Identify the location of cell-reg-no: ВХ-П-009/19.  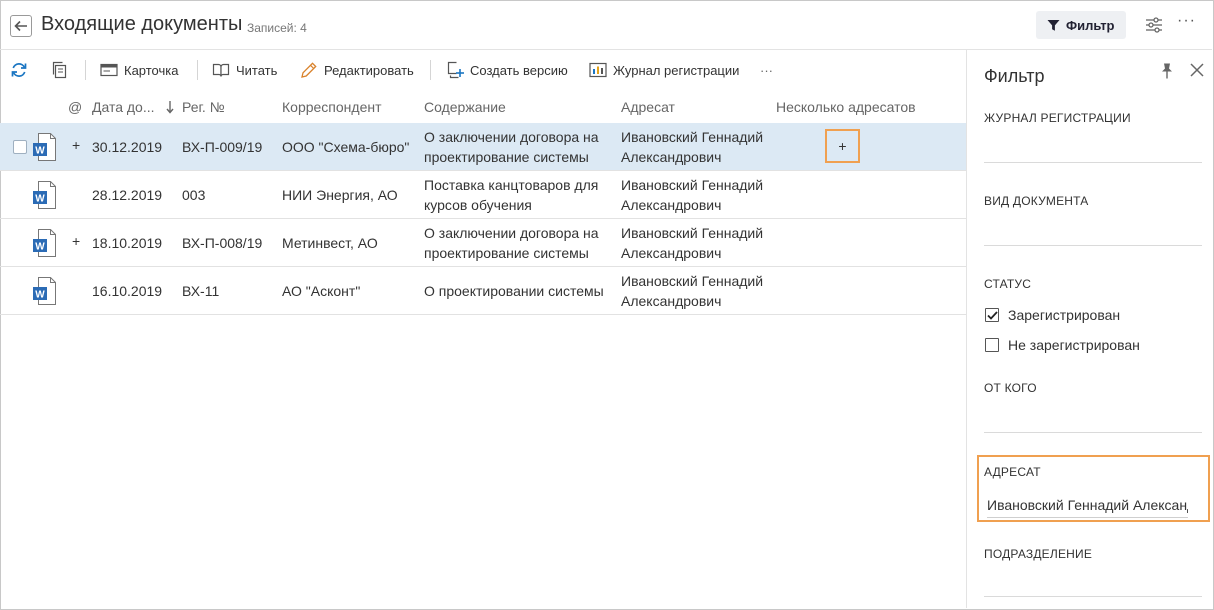
(222, 147).